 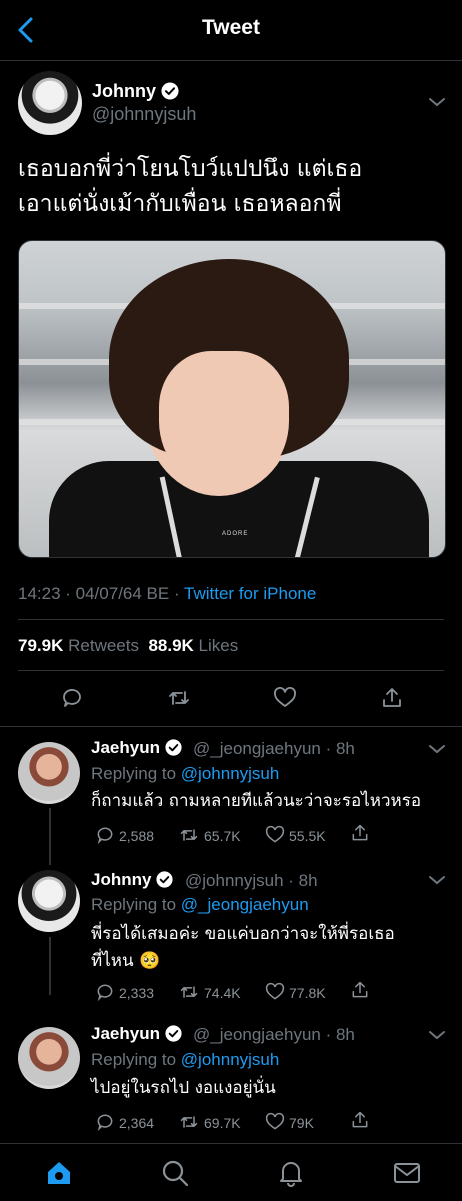 I want to click on replying-to: Replying to @_jeongjaehyun, so click(x=200, y=904).